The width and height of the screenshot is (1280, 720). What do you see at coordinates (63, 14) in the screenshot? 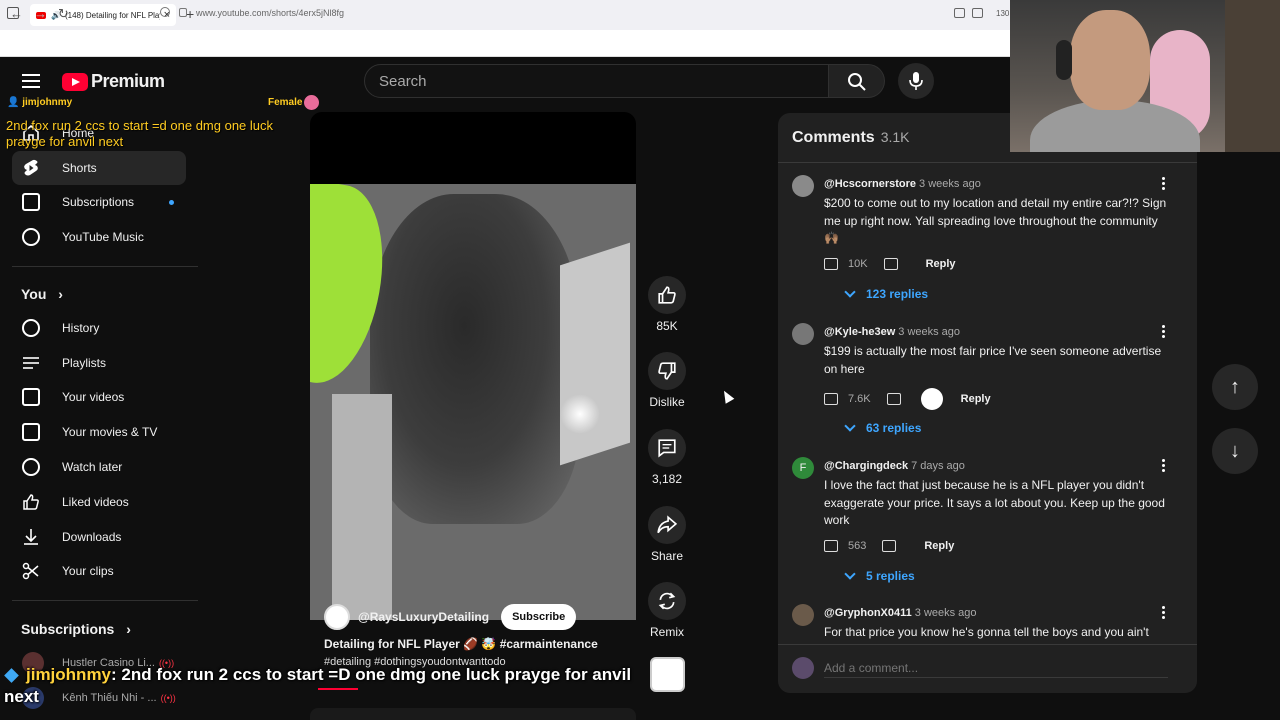
I see `reload-icon: ↻` at bounding box center [63, 14].